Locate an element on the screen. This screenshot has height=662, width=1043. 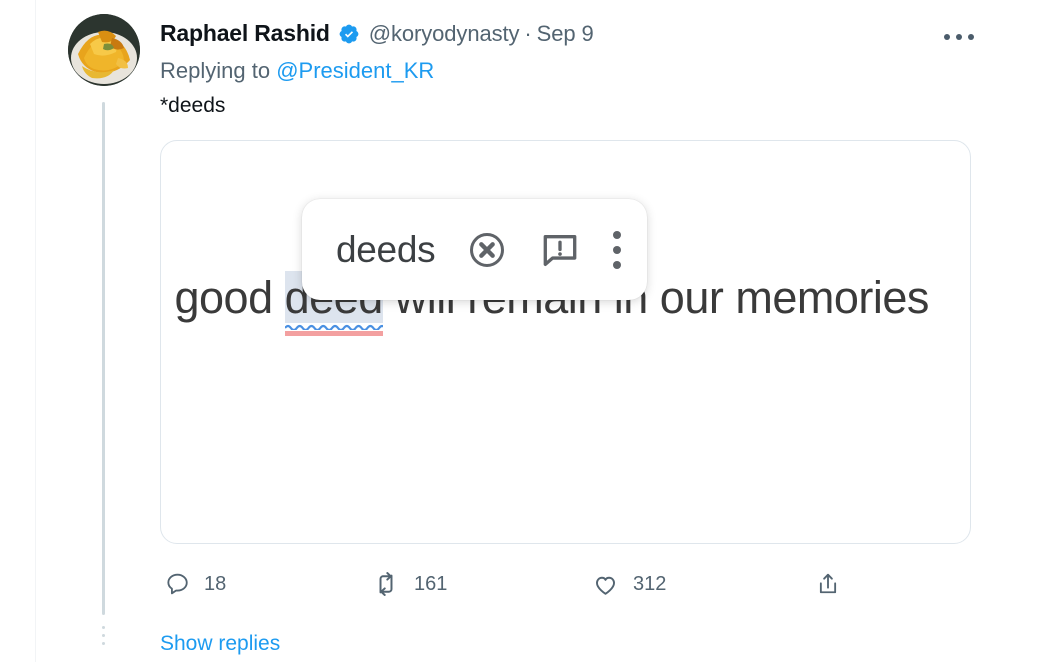
tweet-header: Raphael Rashid @koryodynasty · Sep 9 is located at coordinates (377, 33).